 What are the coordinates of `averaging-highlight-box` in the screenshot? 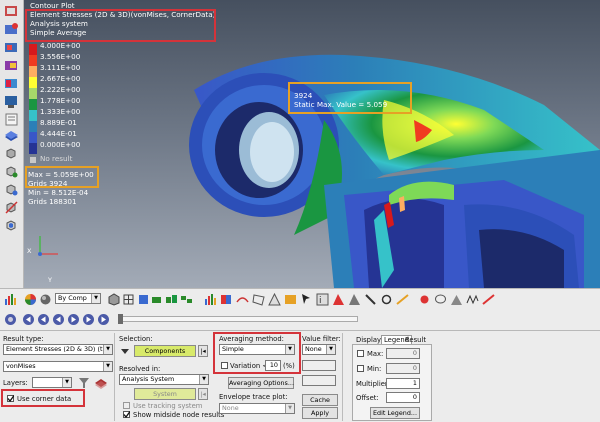 It's located at (257, 353).